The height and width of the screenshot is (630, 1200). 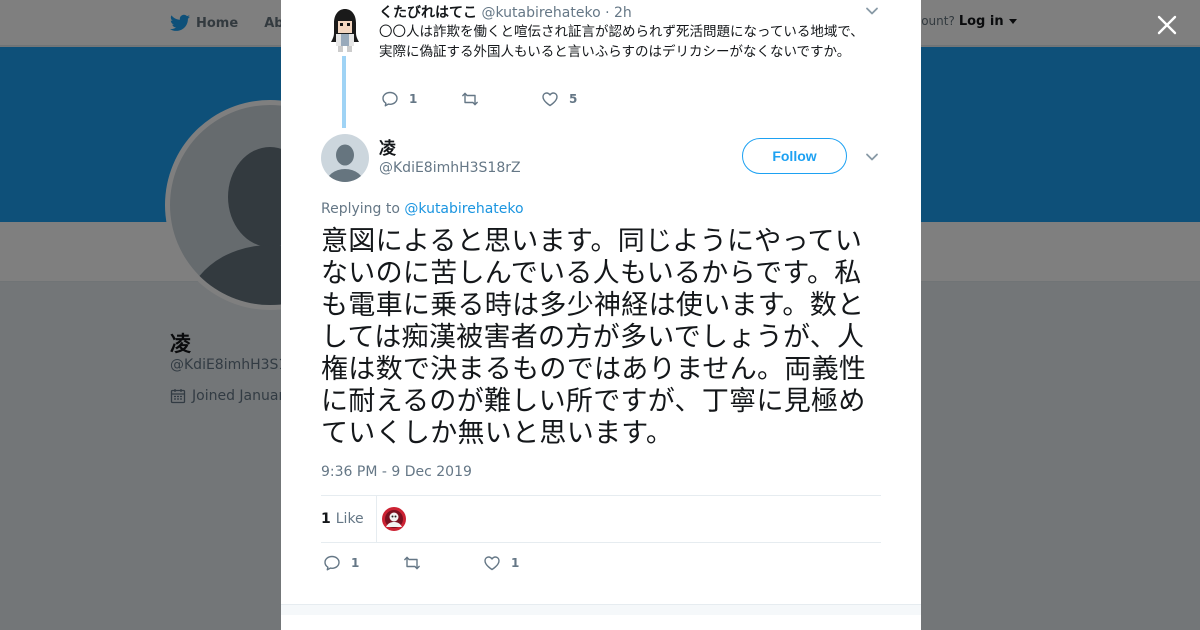 I want to click on author-avatar, so click(x=345, y=158).